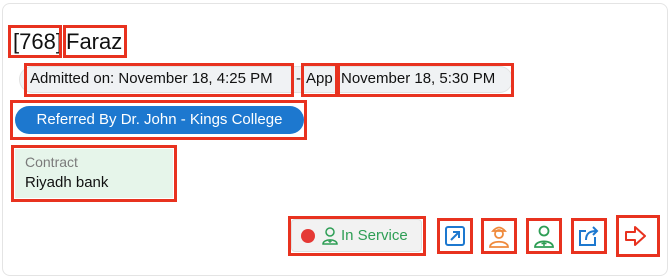 This screenshot has height=278, width=670. What do you see at coordinates (95, 41) in the screenshot?
I see `highlight-patient-name` at bounding box center [95, 41].